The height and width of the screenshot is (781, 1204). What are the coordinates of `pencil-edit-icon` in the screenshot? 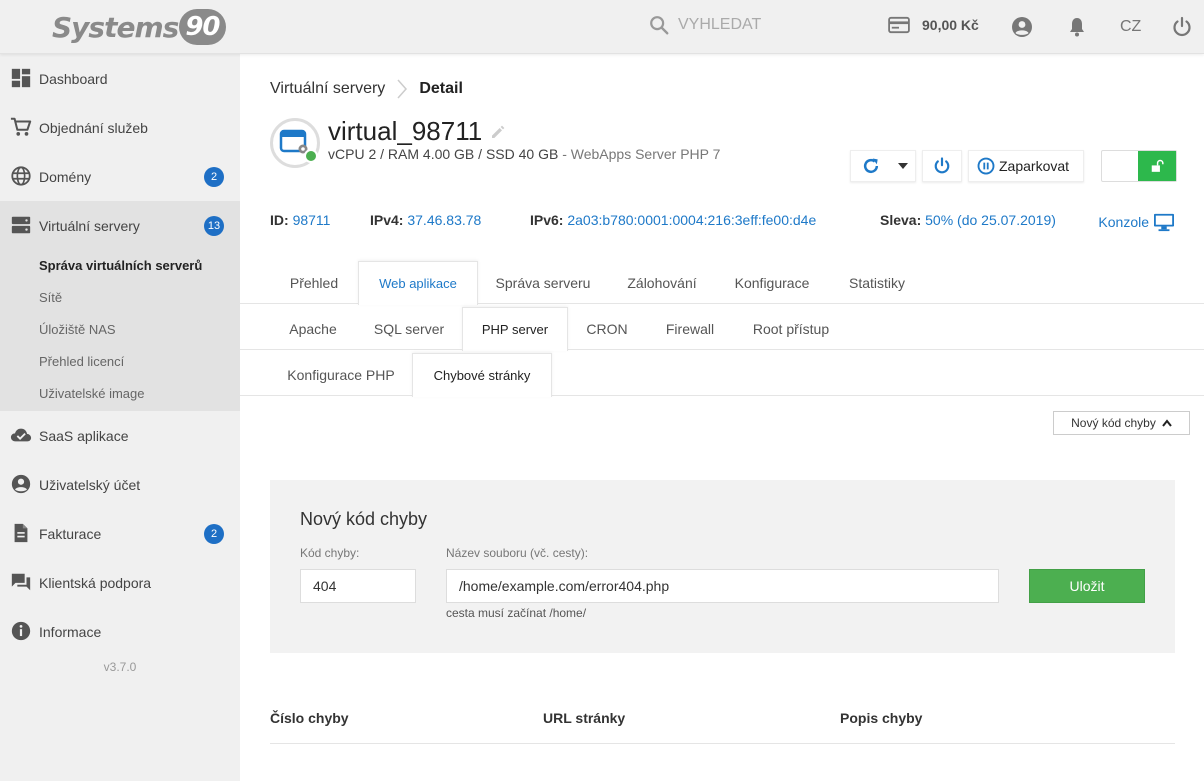 It's located at (498, 132).